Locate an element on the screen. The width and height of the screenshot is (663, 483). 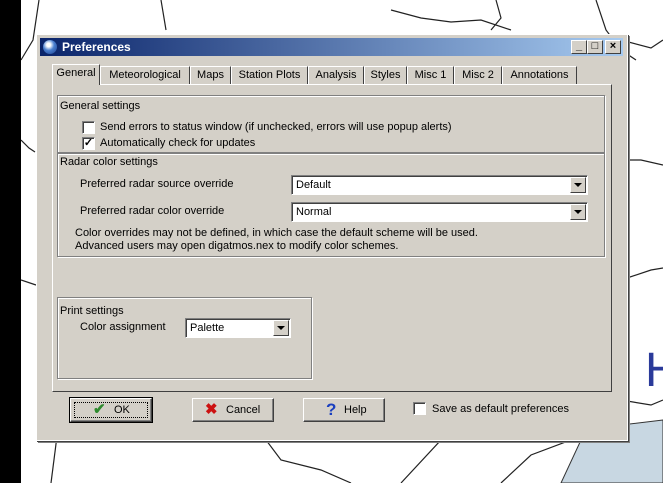
app-globe-icon is located at coordinates (50, 47).